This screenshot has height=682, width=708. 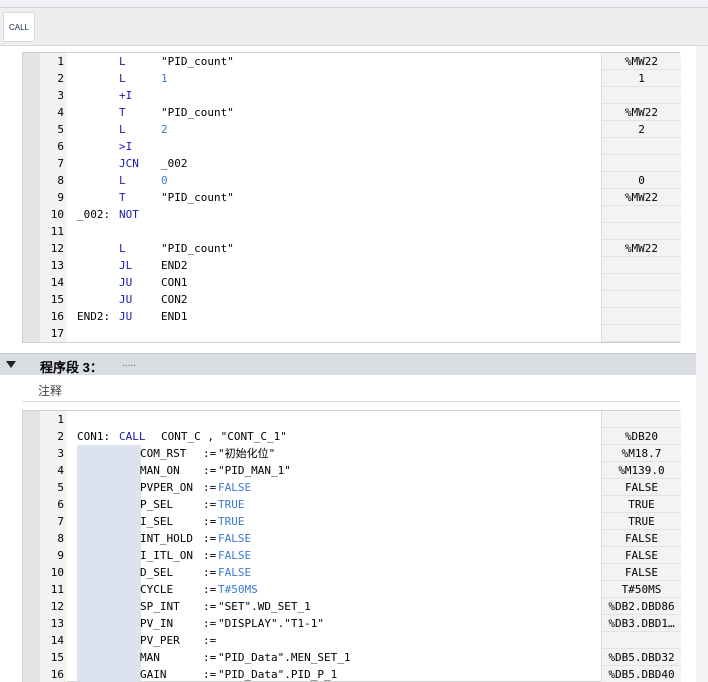 What do you see at coordinates (53, 129) in the screenshot?
I see `line-number: 5` at bounding box center [53, 129].